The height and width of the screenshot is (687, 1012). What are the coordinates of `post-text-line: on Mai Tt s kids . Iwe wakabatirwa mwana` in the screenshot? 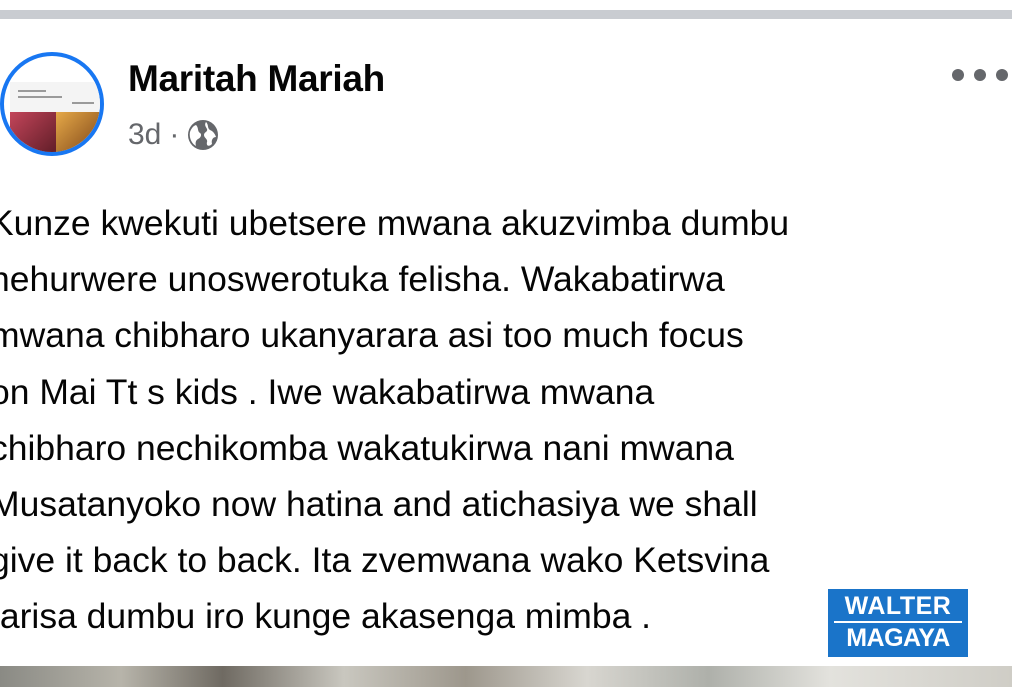 It's located at (327, 391).